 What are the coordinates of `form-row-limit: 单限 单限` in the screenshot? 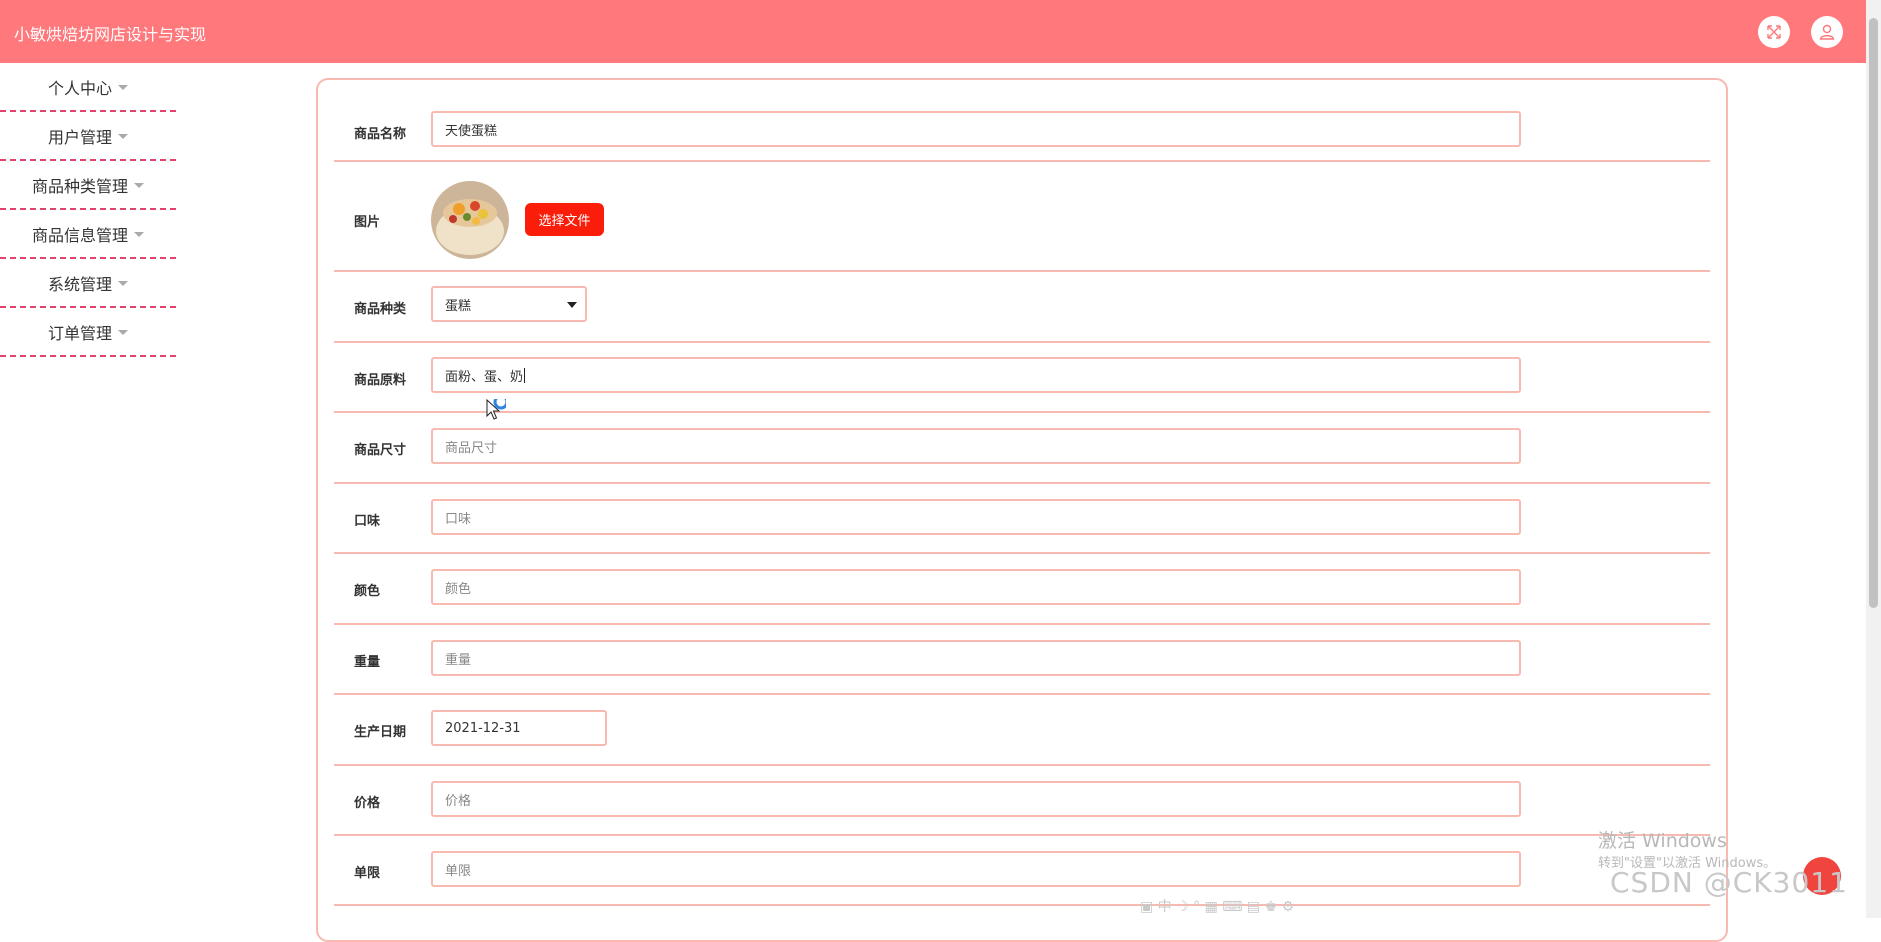 It's located at (1022, 870).